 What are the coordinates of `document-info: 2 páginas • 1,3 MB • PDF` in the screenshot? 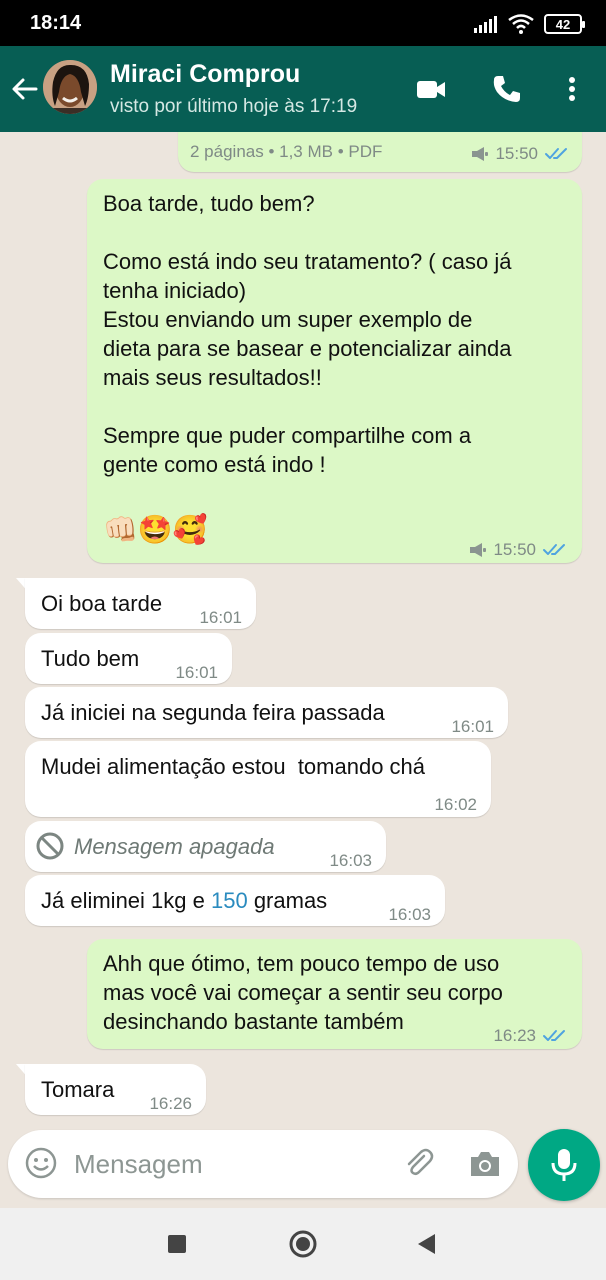 It's located at (286, 151).